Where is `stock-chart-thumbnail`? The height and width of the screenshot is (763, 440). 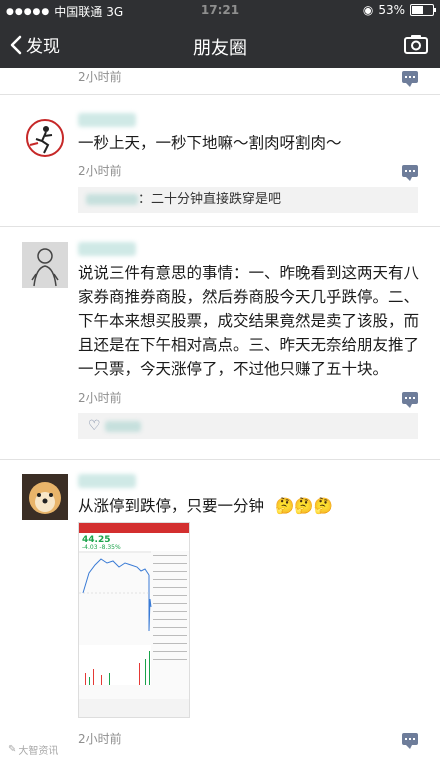
stock-chart-thumbnail is located at coordinates (134, 620).